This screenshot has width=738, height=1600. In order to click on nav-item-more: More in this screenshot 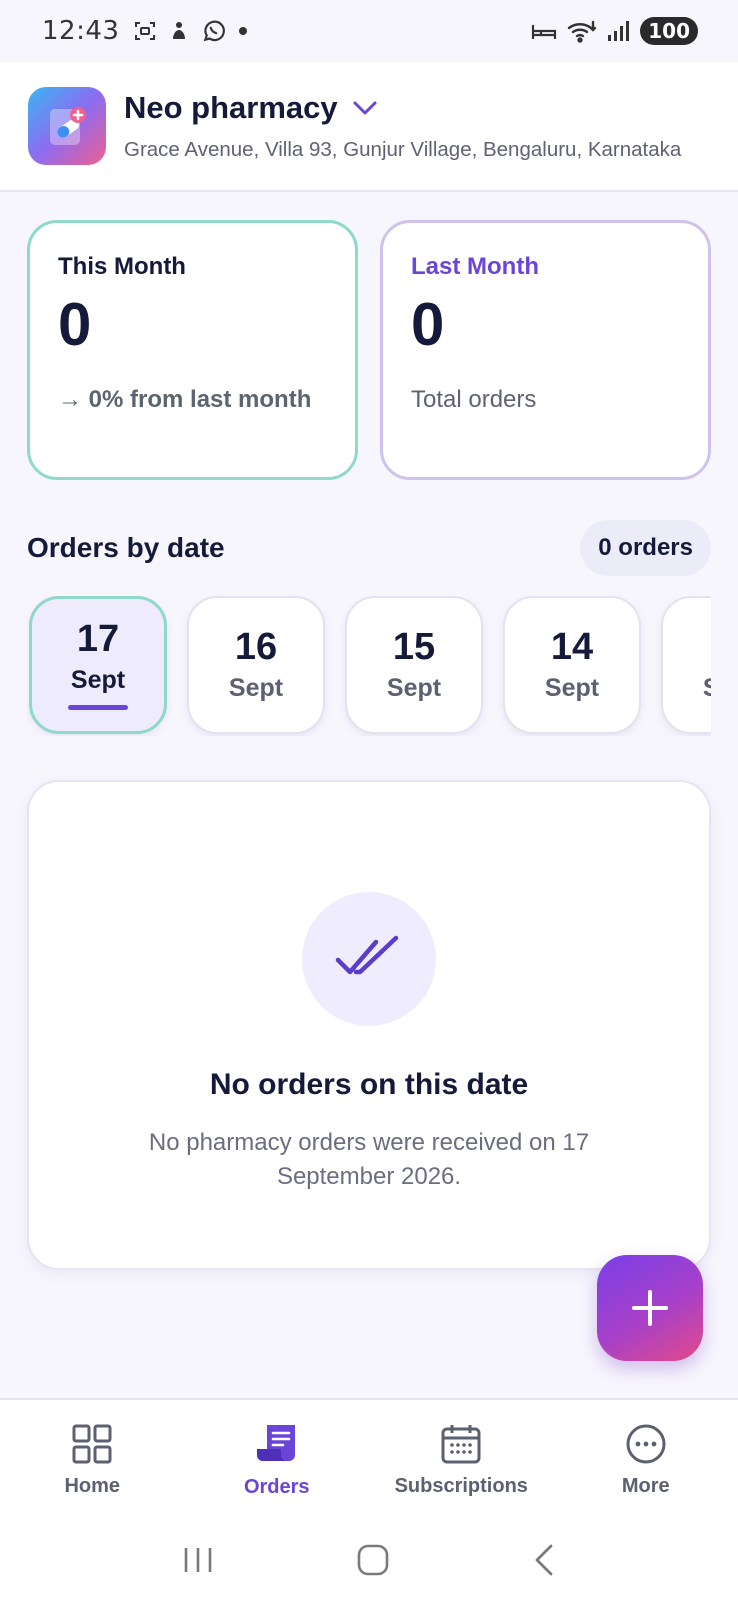, I will do `click(646, 1460)`.